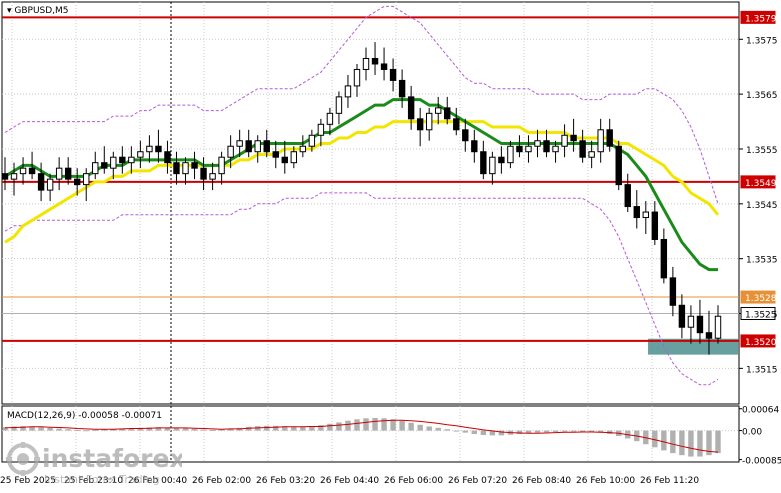  Describe the element at coordinates (760, 411) in the screenshot. I see `macd-y-tick-label: 0.00064` at that location.